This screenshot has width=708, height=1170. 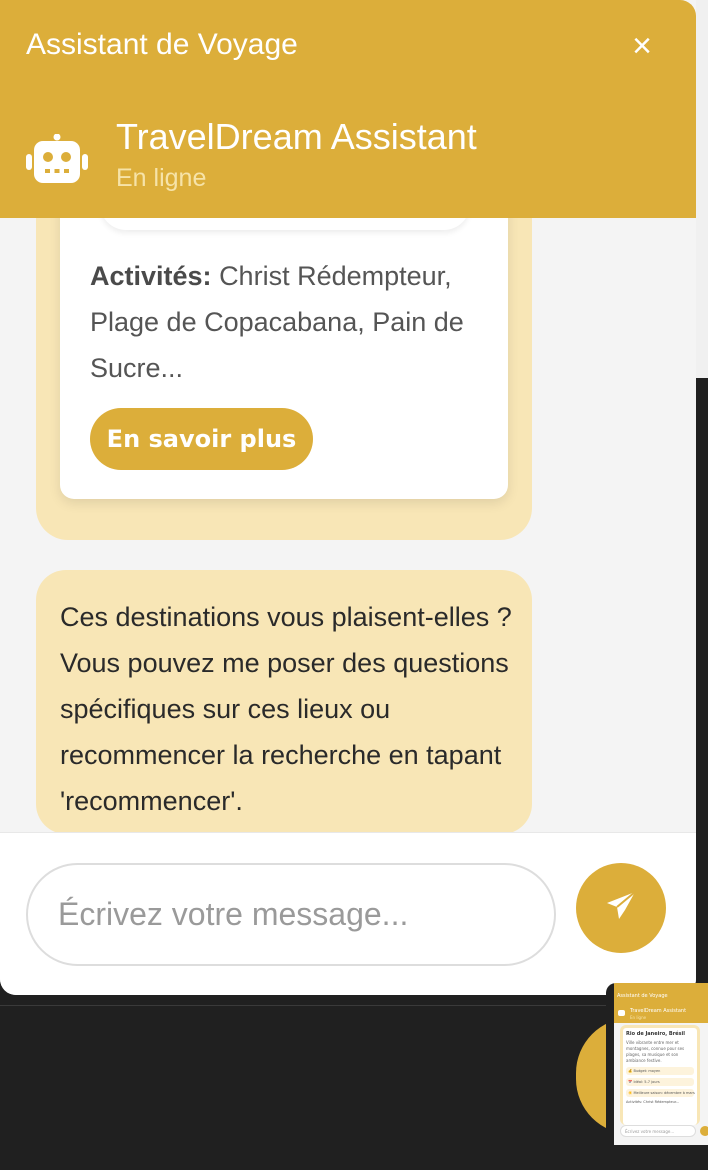 I want to click on close-button: ×, so click(x=642, y=46).